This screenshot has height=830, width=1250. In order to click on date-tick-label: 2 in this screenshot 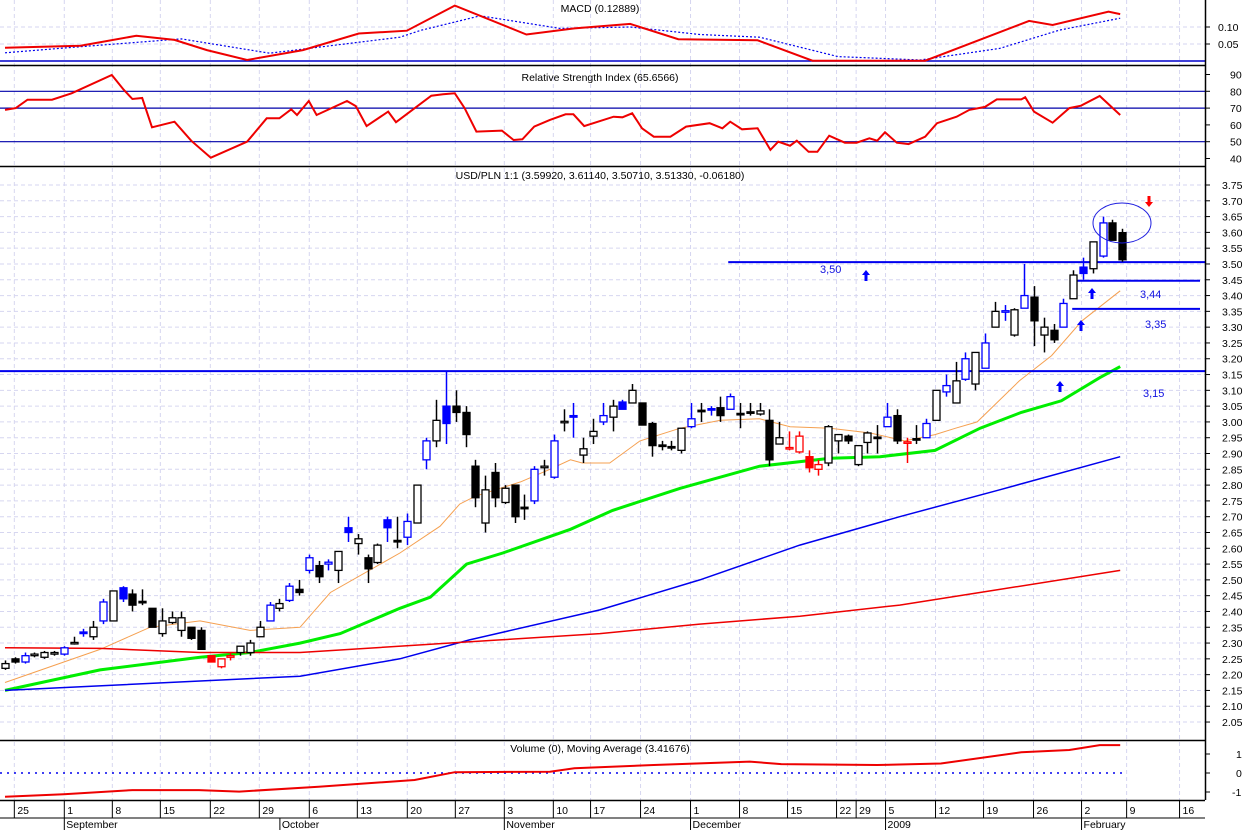, I will do `click(1088, 811)`.